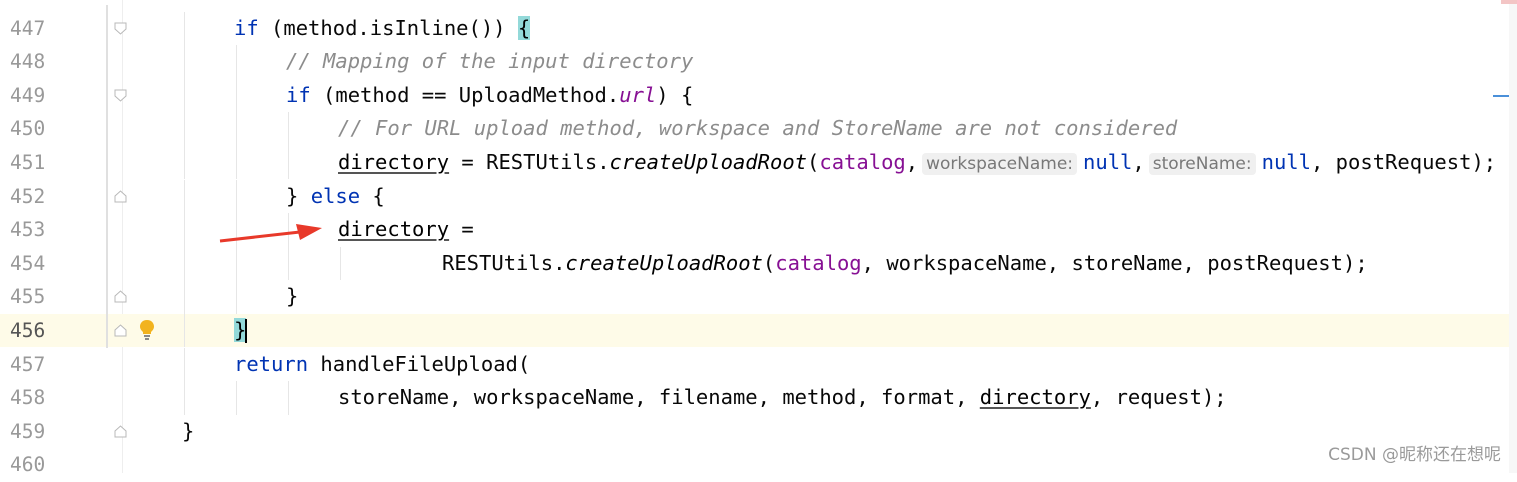 The image size is (1517, 482). What do you see at coordinates (61, 197) in the screenshot?
I see `gutter-line: 452` at bounding box center [61, 197].